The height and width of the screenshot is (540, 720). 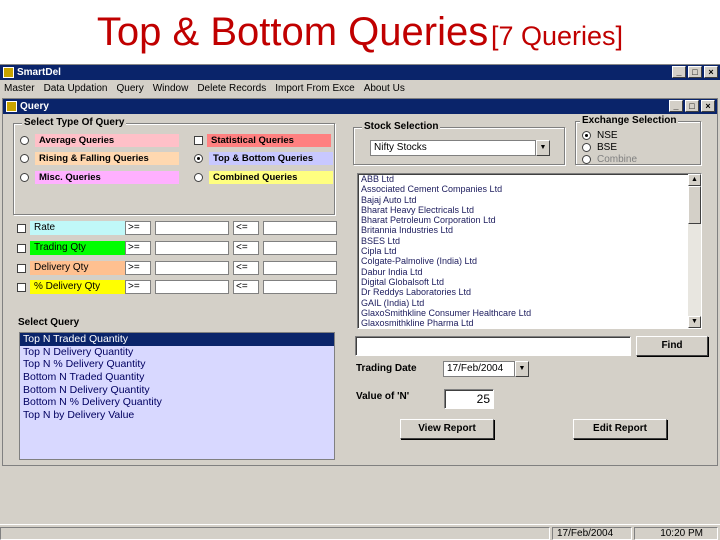 I want to click on stock-group-value: Nifty Stocks, so click(x=453, y=148).